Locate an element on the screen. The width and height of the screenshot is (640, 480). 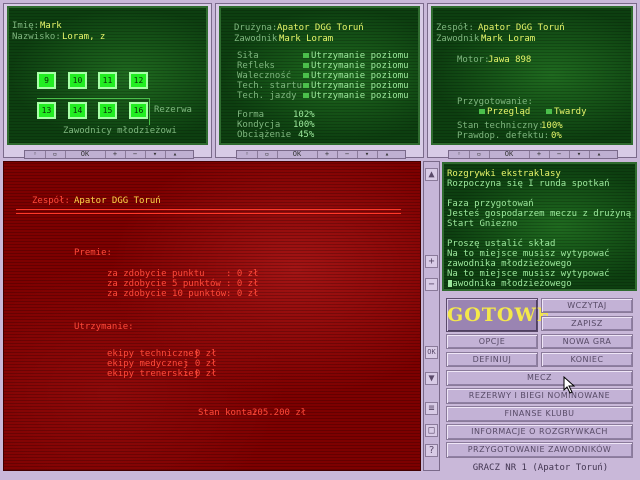
opcje-button: OPCJE is located at coordinates (492, 341).